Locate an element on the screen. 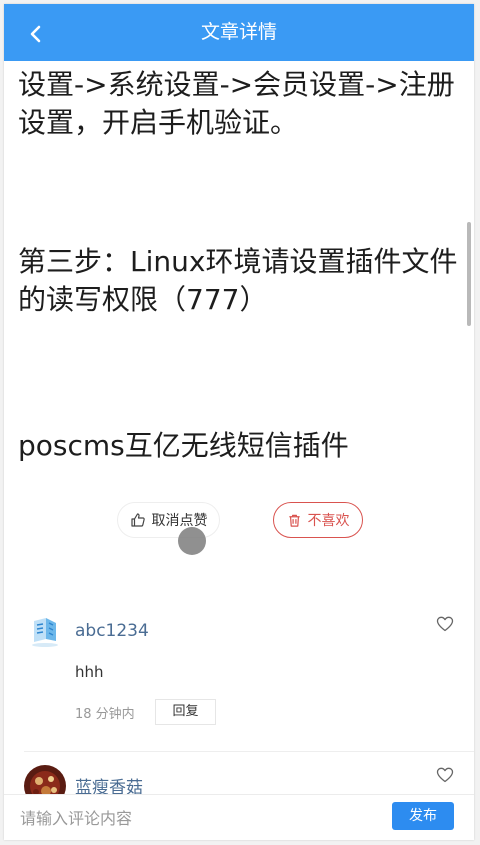 The height and width of the screenshot is (845, 480). page-title: 文章详情 is located at coordinates (238, 32).